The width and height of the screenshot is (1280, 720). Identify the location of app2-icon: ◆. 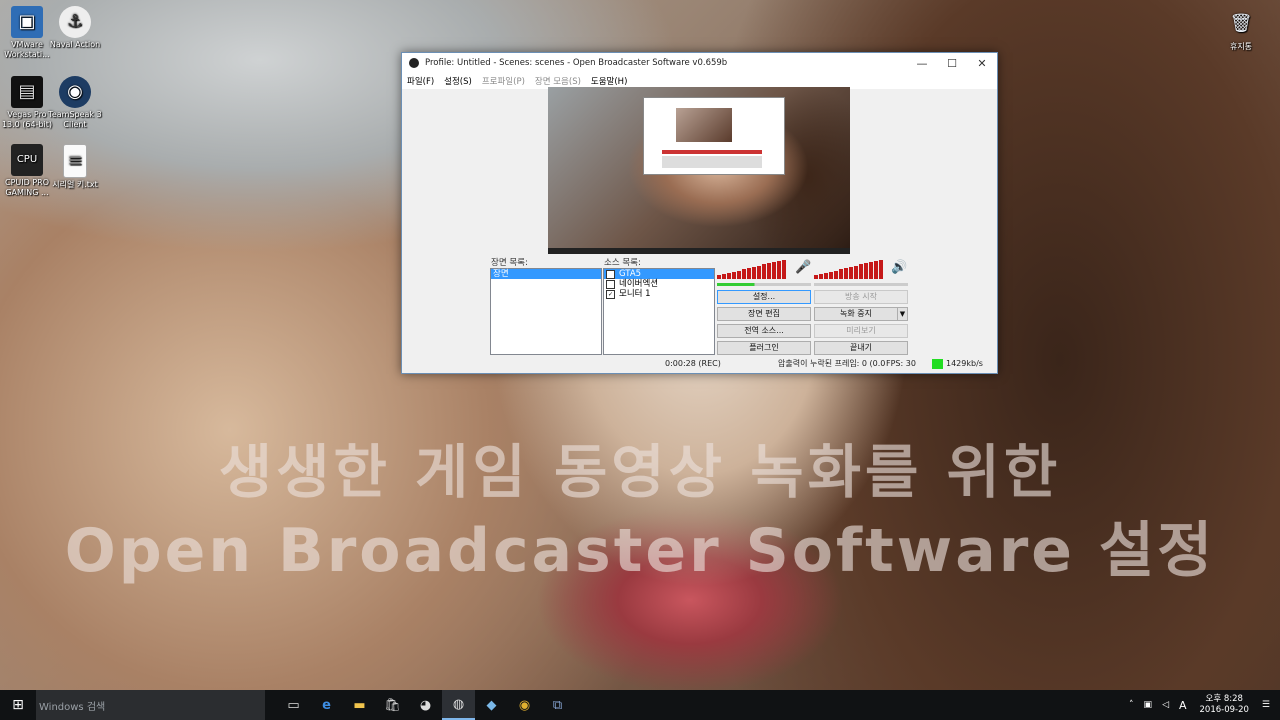
(491, 705).